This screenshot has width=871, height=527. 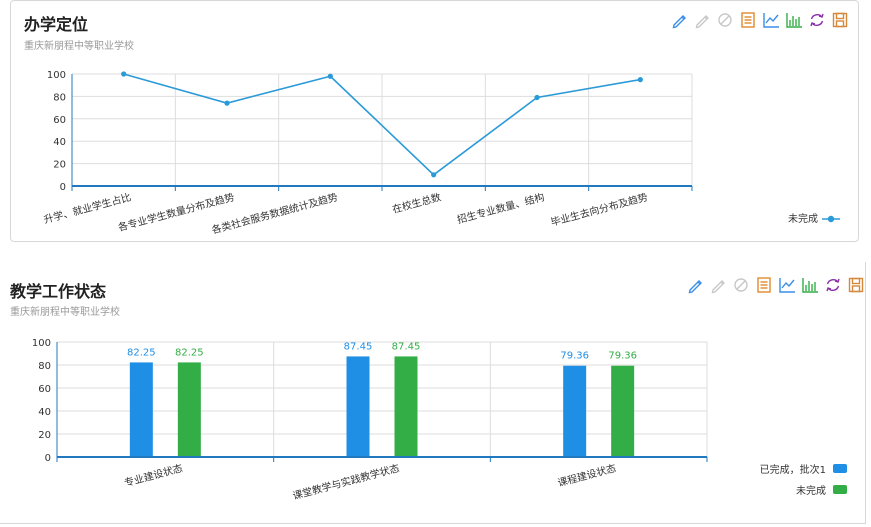 What do you see at coordinates (346, 481) in the screenshot?
I see `x-tick-label: 课堂教学与实践教学状态` at bounding box center [346, 481].